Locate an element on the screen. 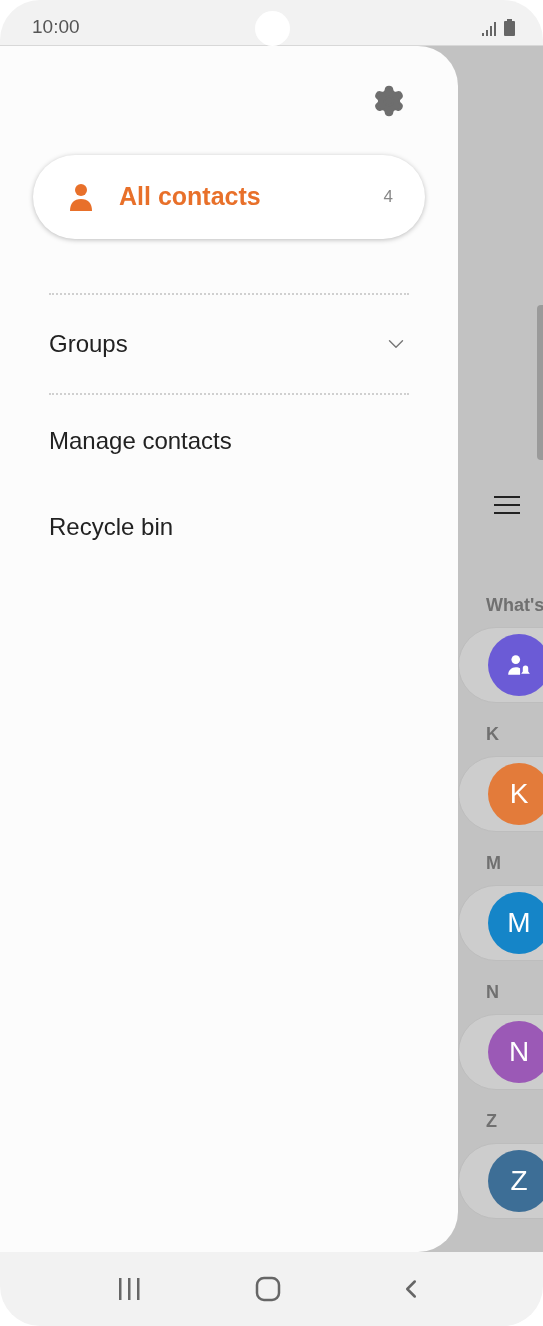 The width and height of the screenshot is (543, 1326). battery-icon is located at coordinates (509, 27).